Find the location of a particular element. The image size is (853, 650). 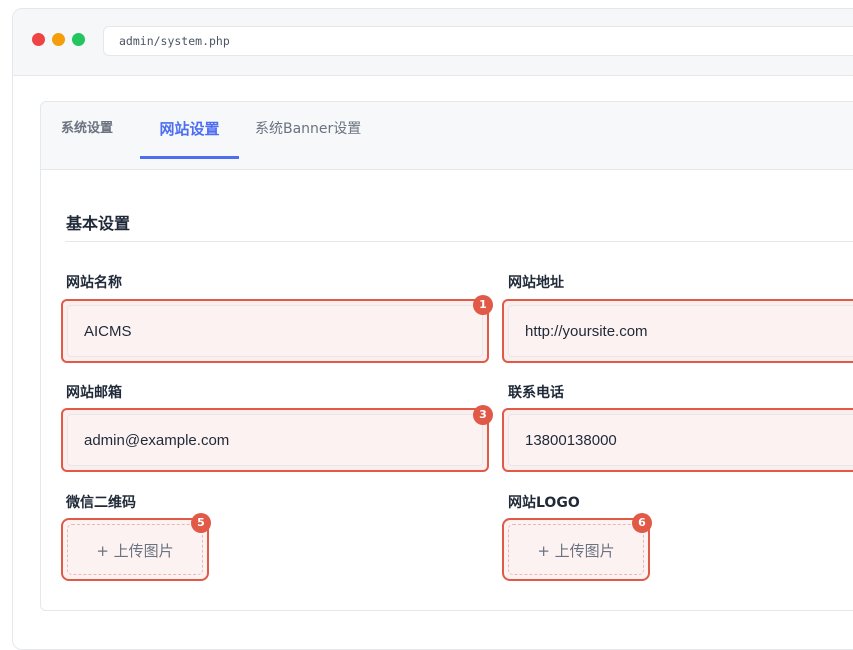

site-name-field-wrapper: AICMS is located at coordinates (275, 331).